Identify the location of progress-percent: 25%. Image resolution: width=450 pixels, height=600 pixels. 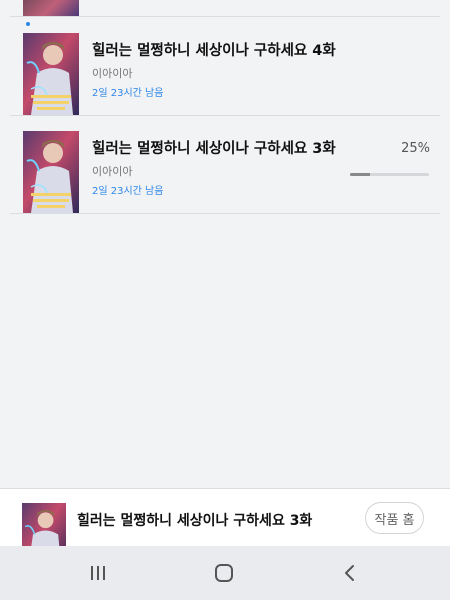
(415, 148).